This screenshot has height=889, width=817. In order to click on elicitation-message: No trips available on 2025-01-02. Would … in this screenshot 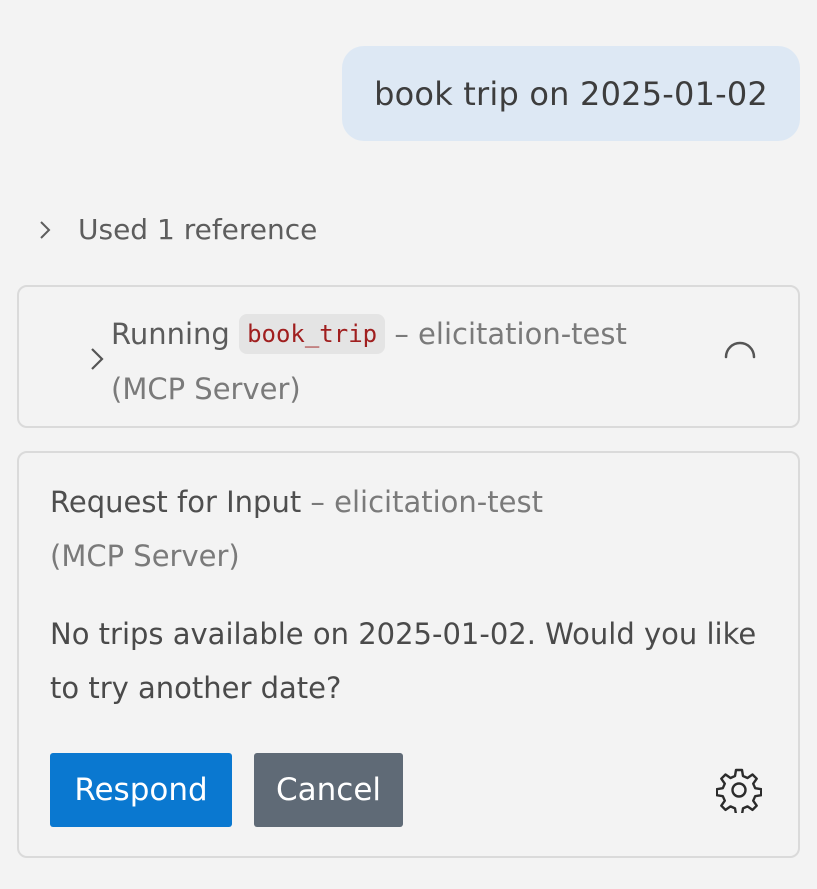, I will do `click(403, 661)`.